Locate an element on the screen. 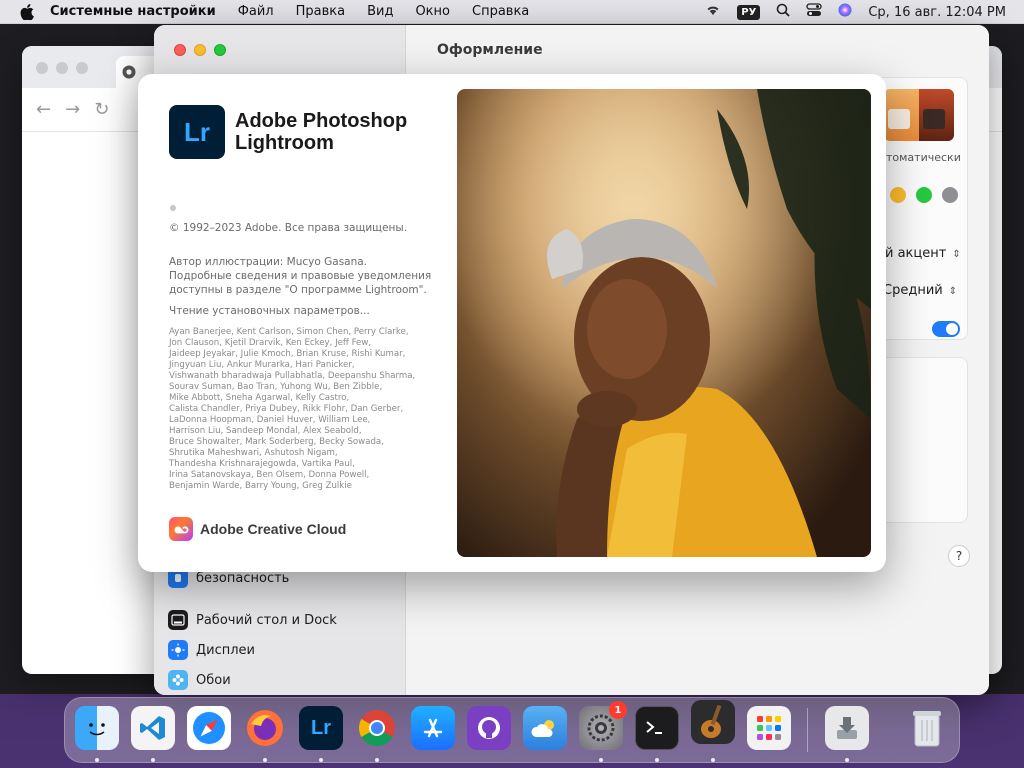  app-store-icon is located at coordinates (433, 728).